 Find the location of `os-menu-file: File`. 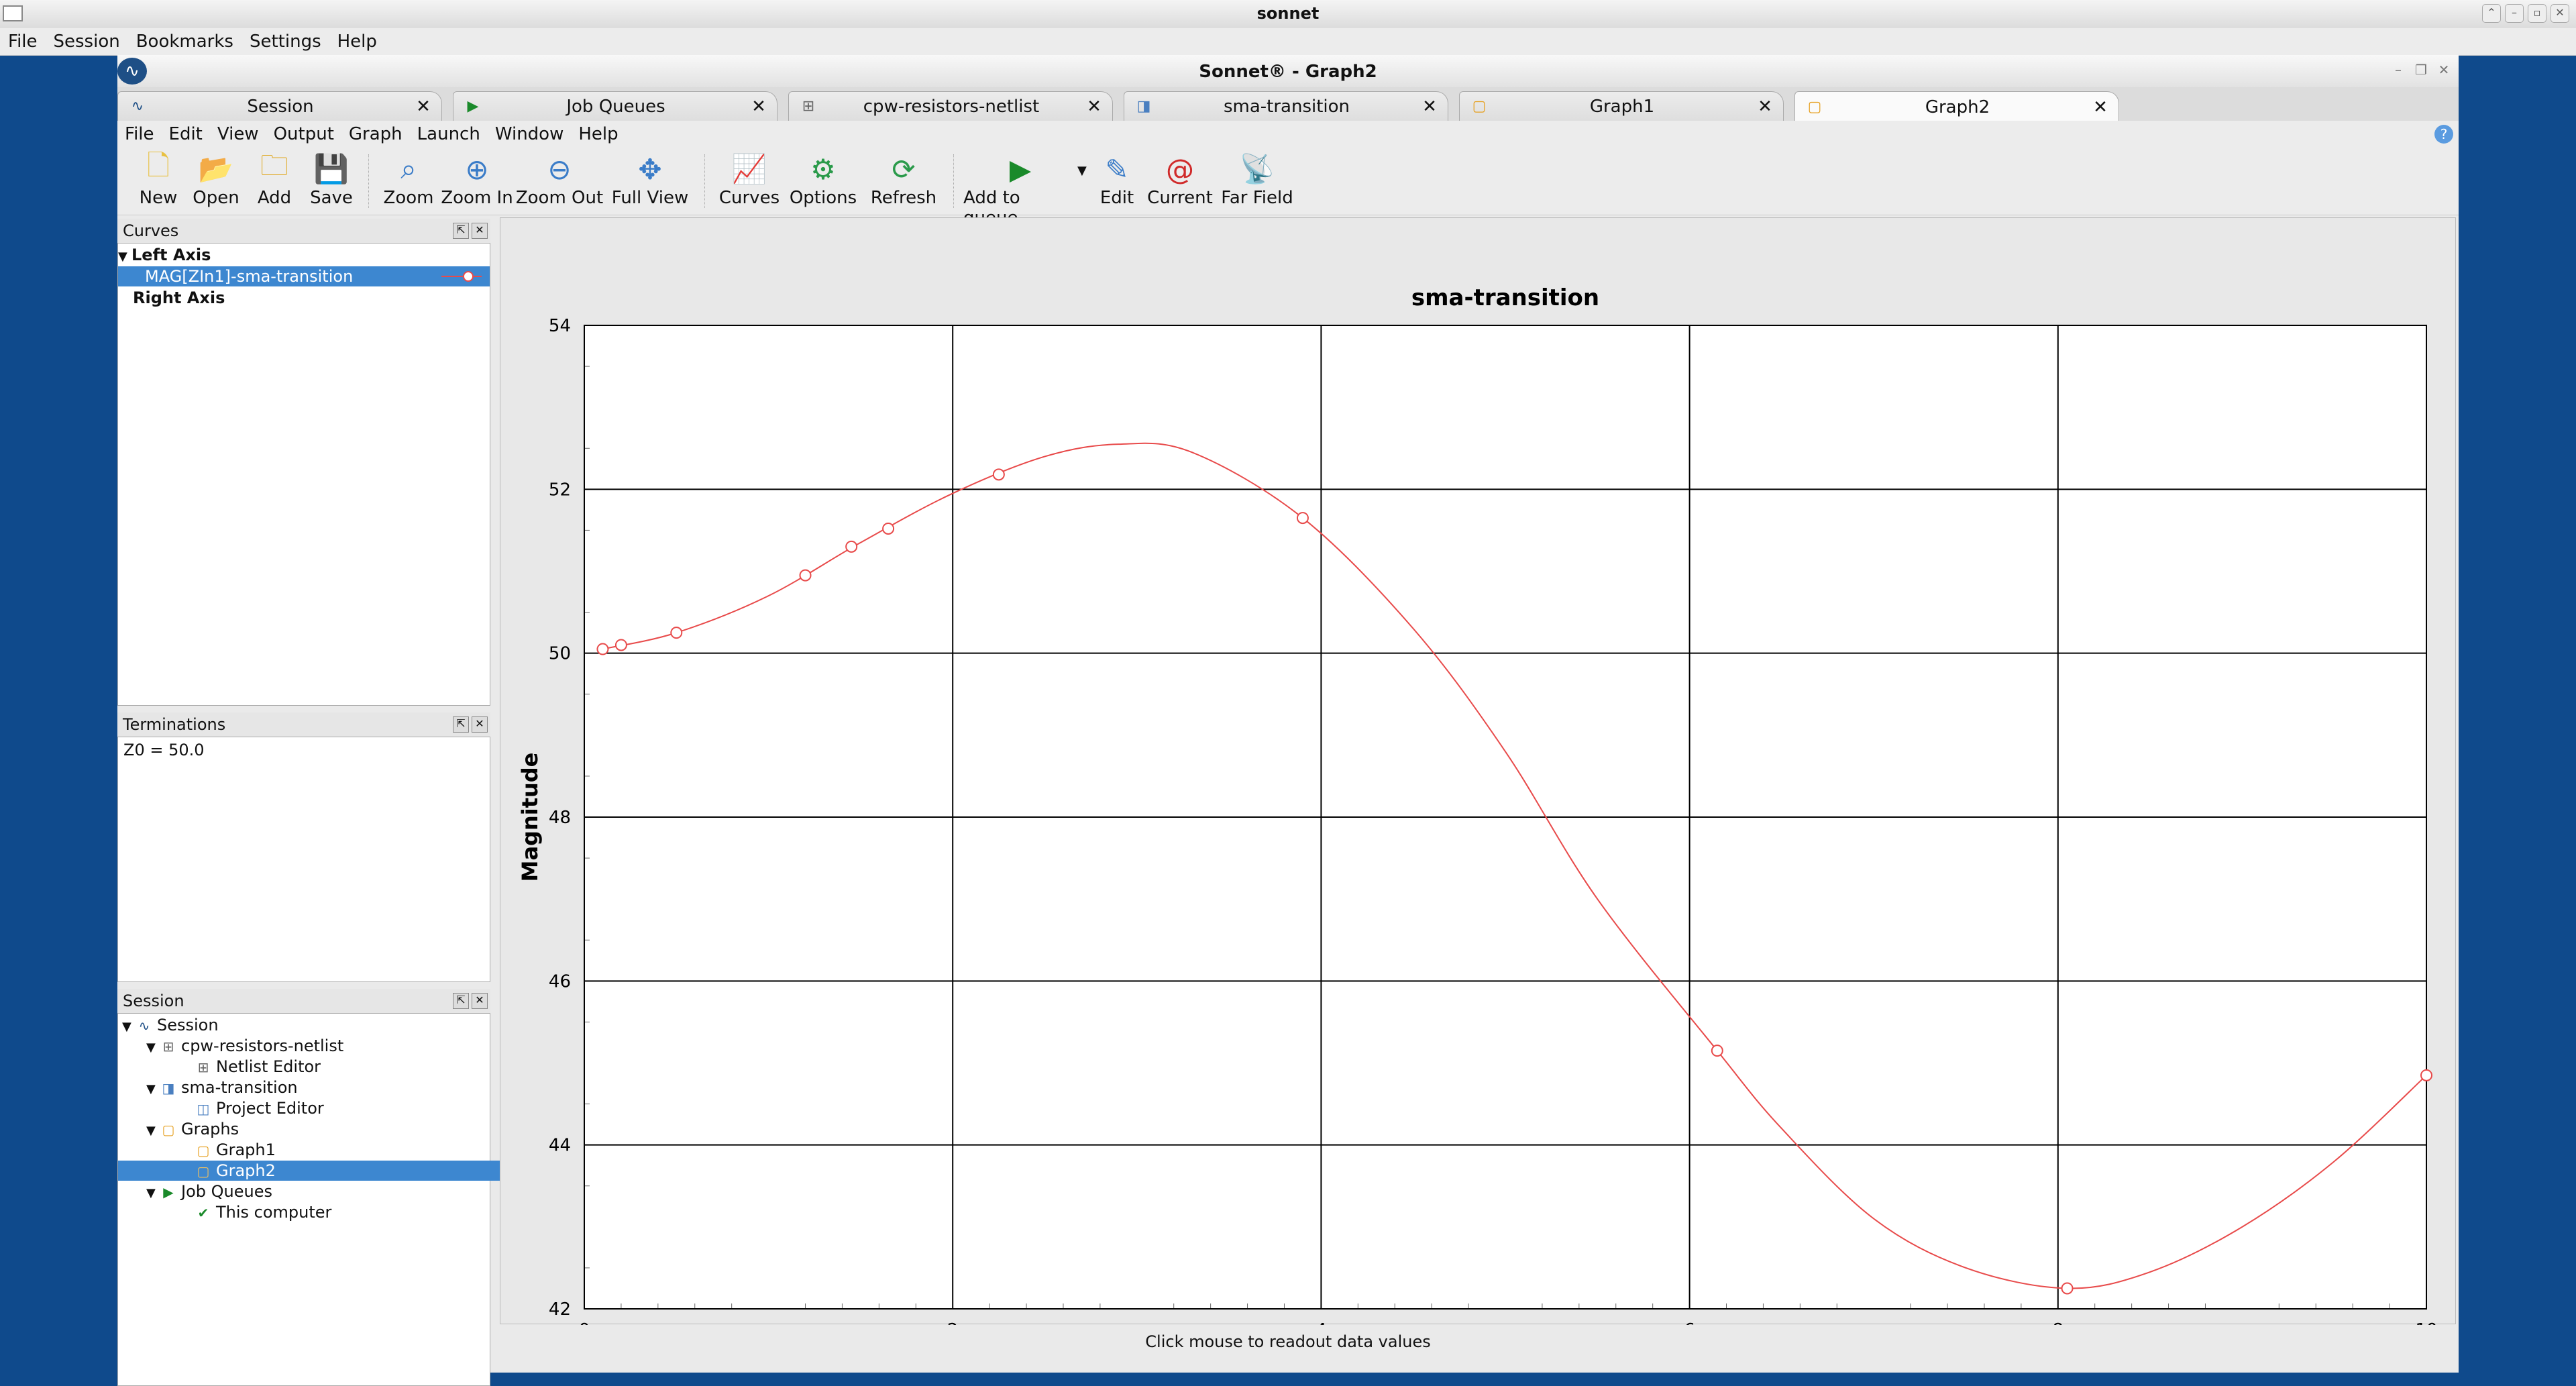

os-menu-file: File is located at coordinates (23, 42).